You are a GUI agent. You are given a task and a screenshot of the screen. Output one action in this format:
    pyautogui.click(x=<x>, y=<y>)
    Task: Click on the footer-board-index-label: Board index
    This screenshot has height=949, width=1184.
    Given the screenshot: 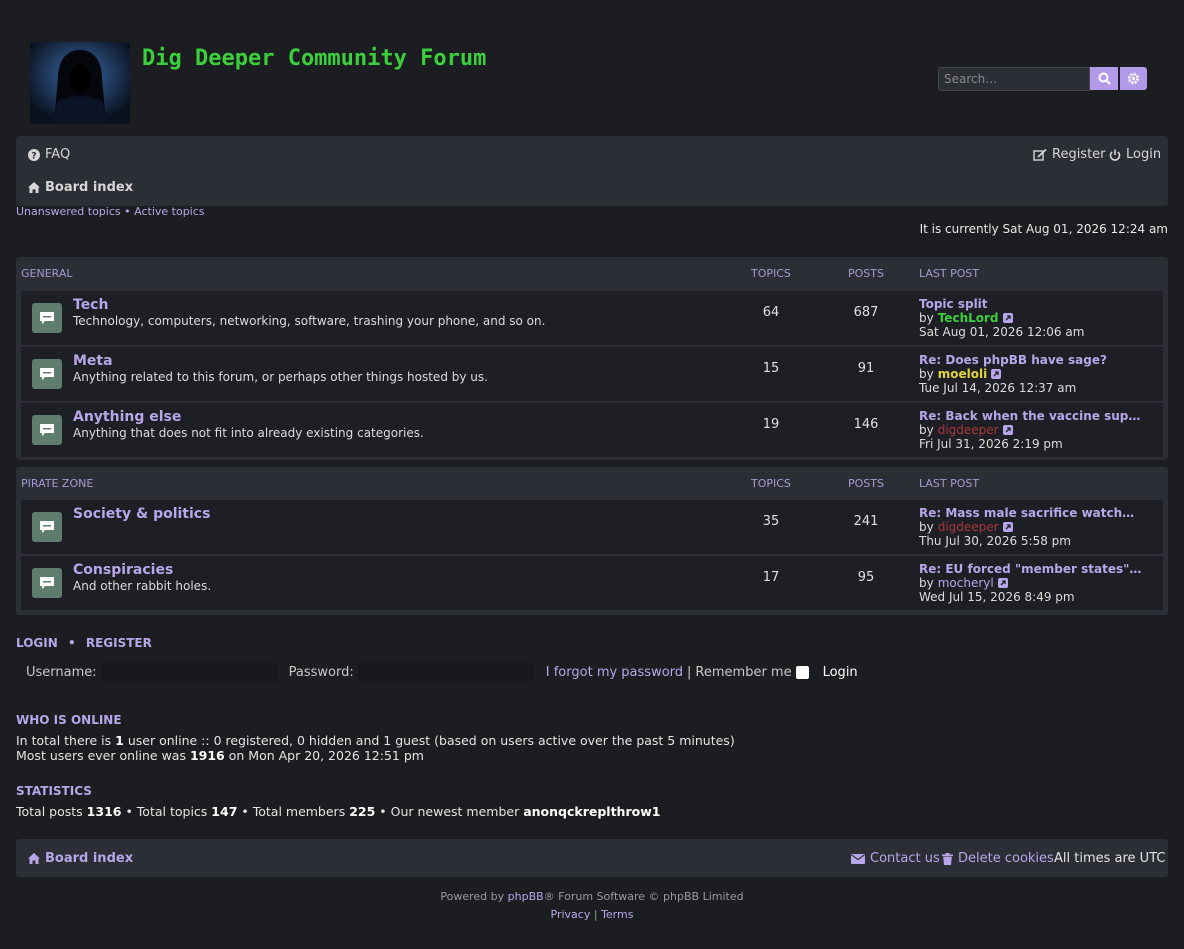 What is the action you would take?
    pyautogui.click(x=89, y=858)
    